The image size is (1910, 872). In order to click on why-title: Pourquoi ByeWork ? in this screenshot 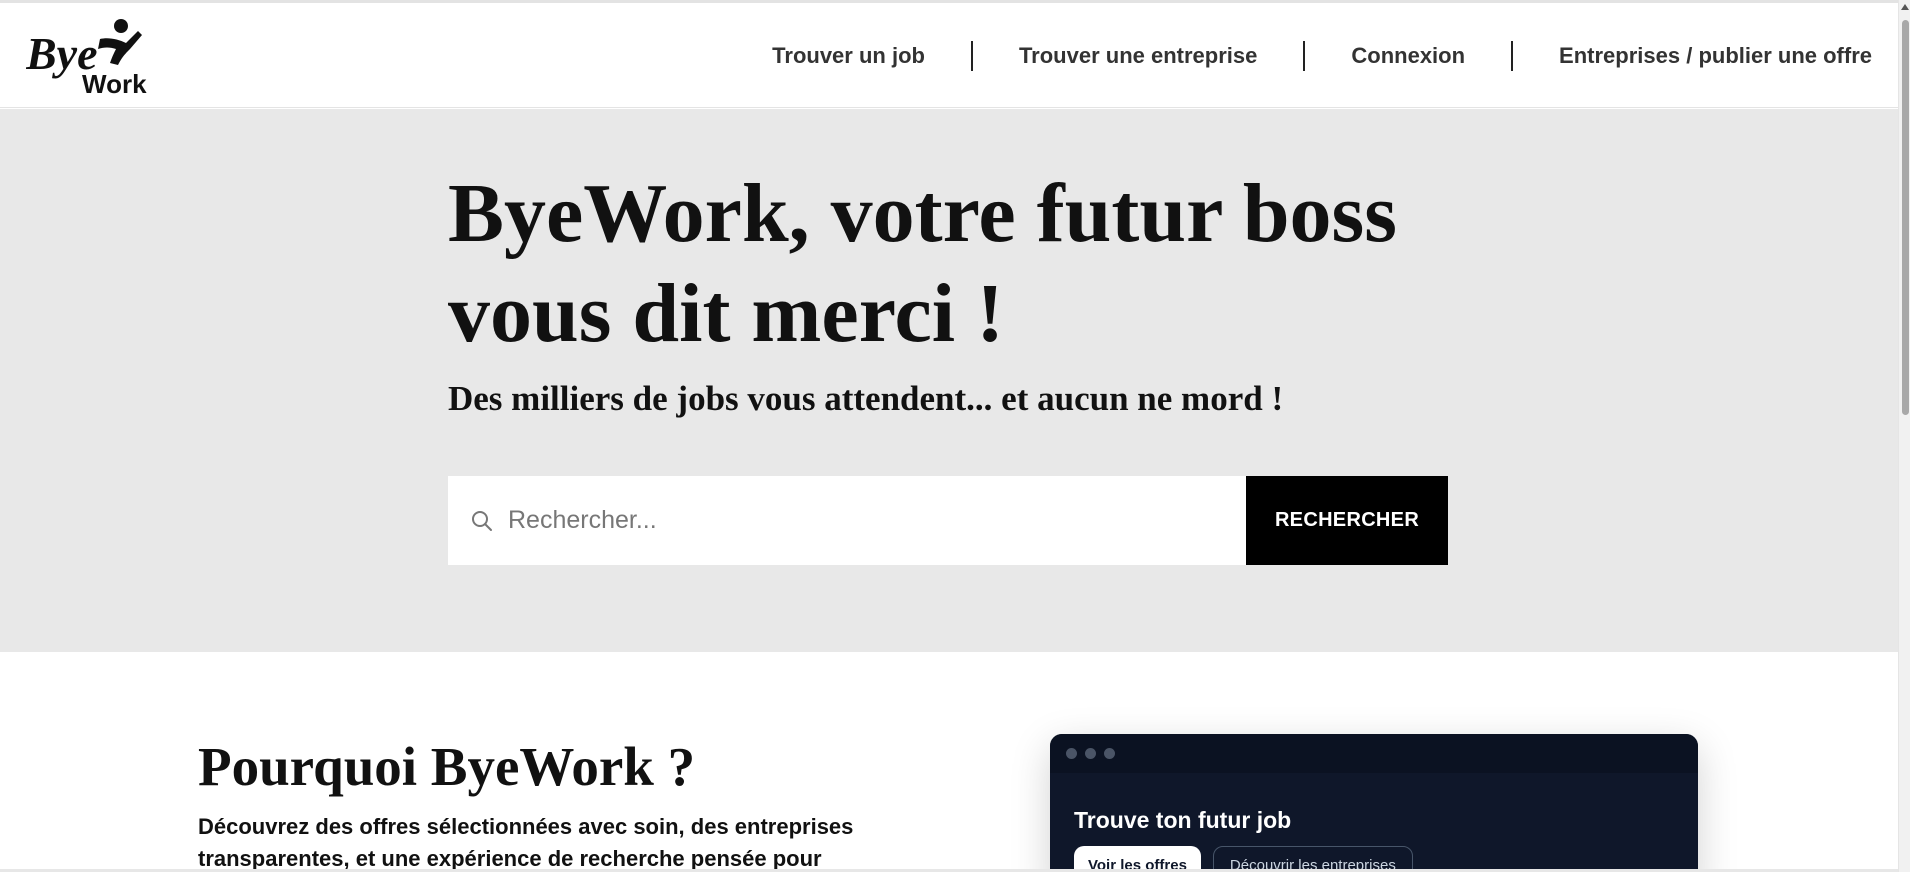, I will do `click(447, 766)`.